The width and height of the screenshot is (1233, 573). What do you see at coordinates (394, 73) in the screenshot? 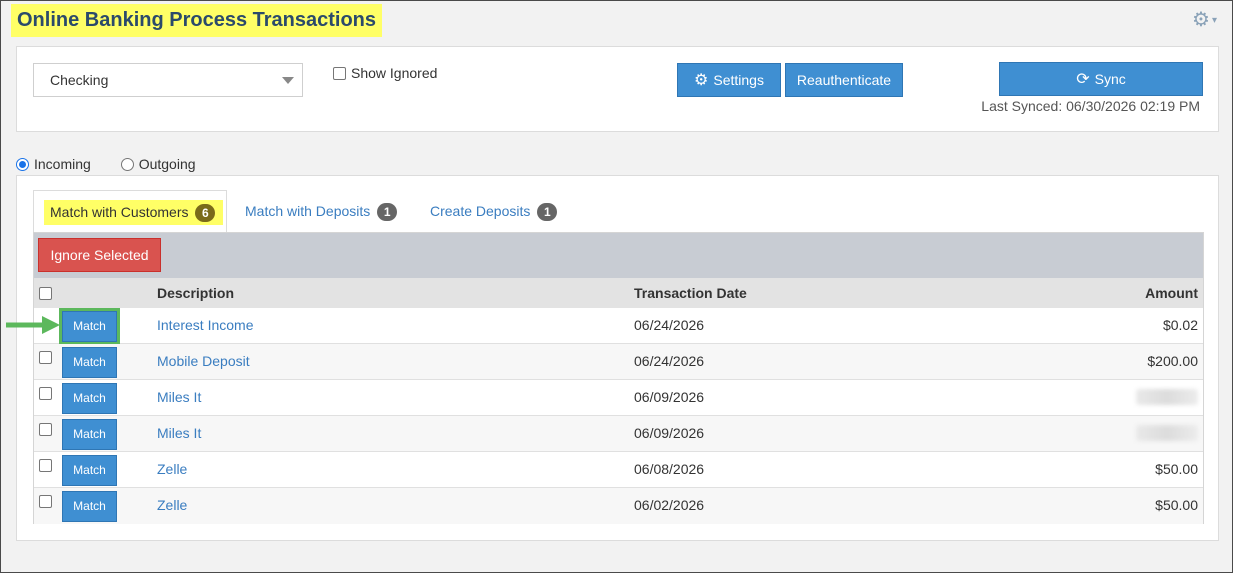
I see `show-ignored-label: Show Ignored` at bounding box center [394, 73].